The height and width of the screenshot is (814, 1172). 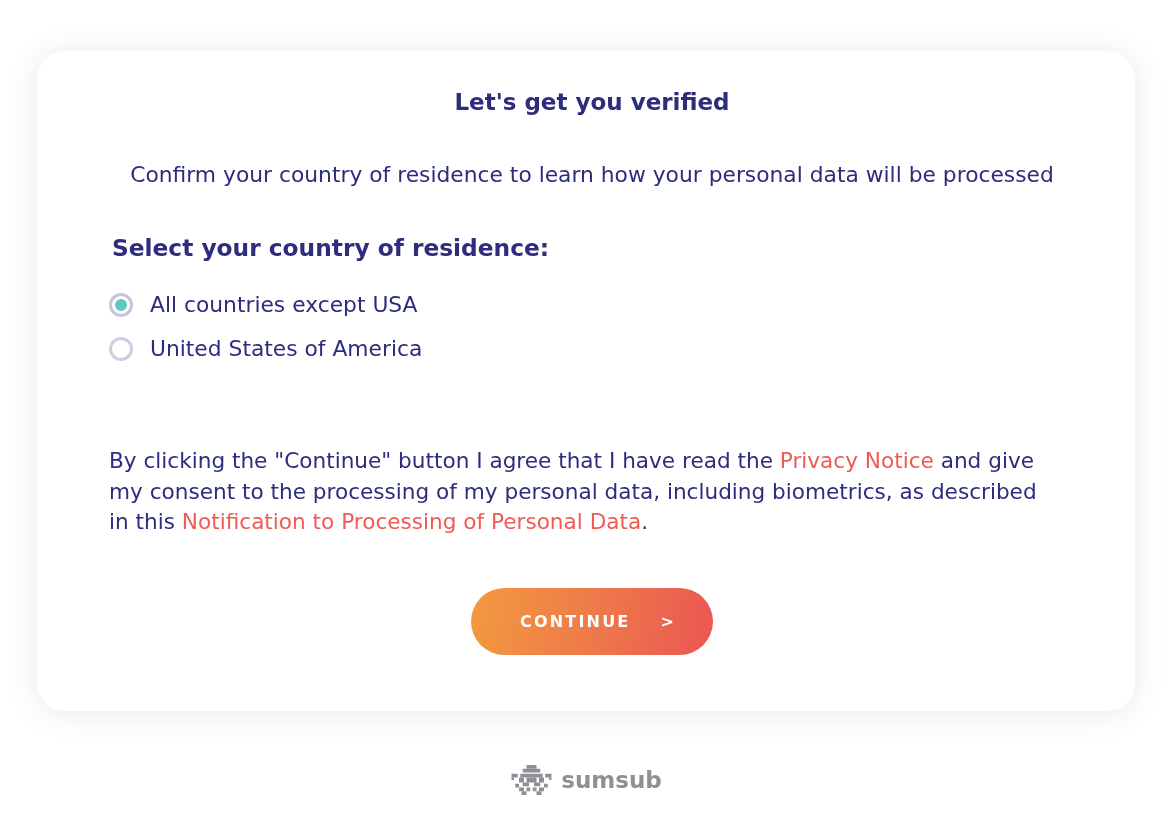 What do you see at coordinates (286, 349) in the screenshot?
I see `option-label: United States of America` at bounding box center [286, 349].